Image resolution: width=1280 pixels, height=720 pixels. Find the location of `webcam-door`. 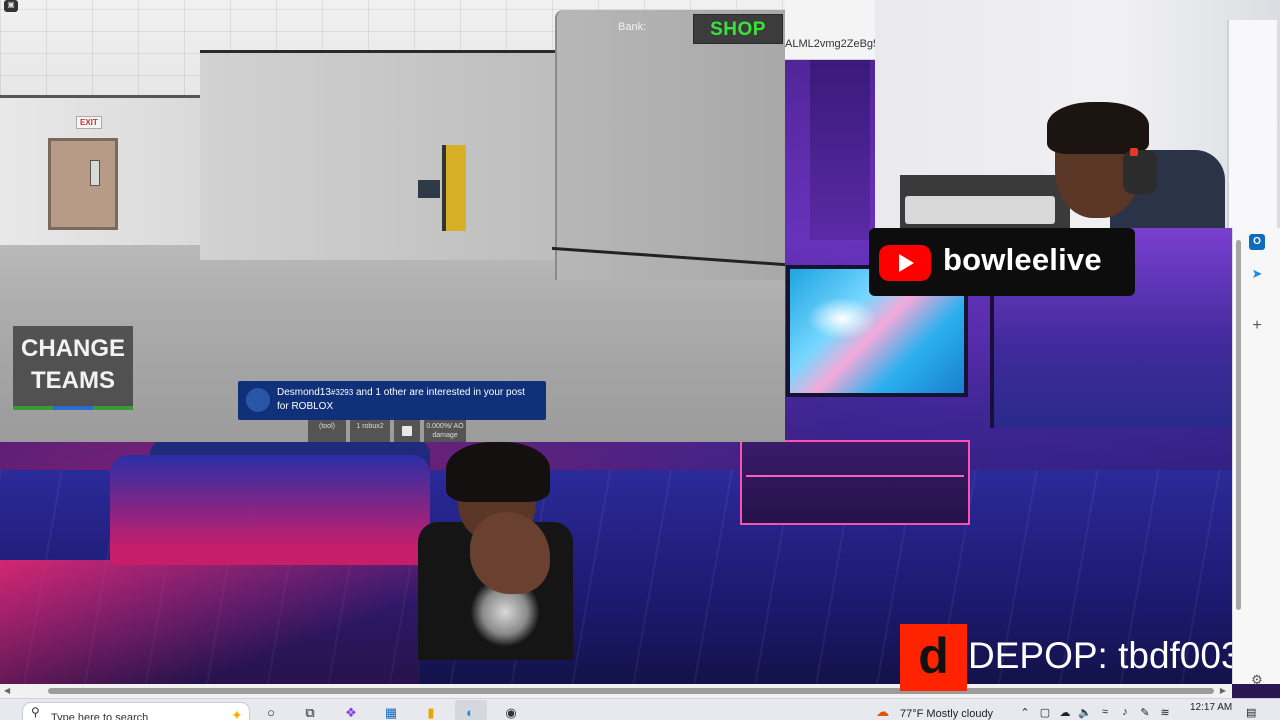

webcam-door is located at coordinates (1252, 124).